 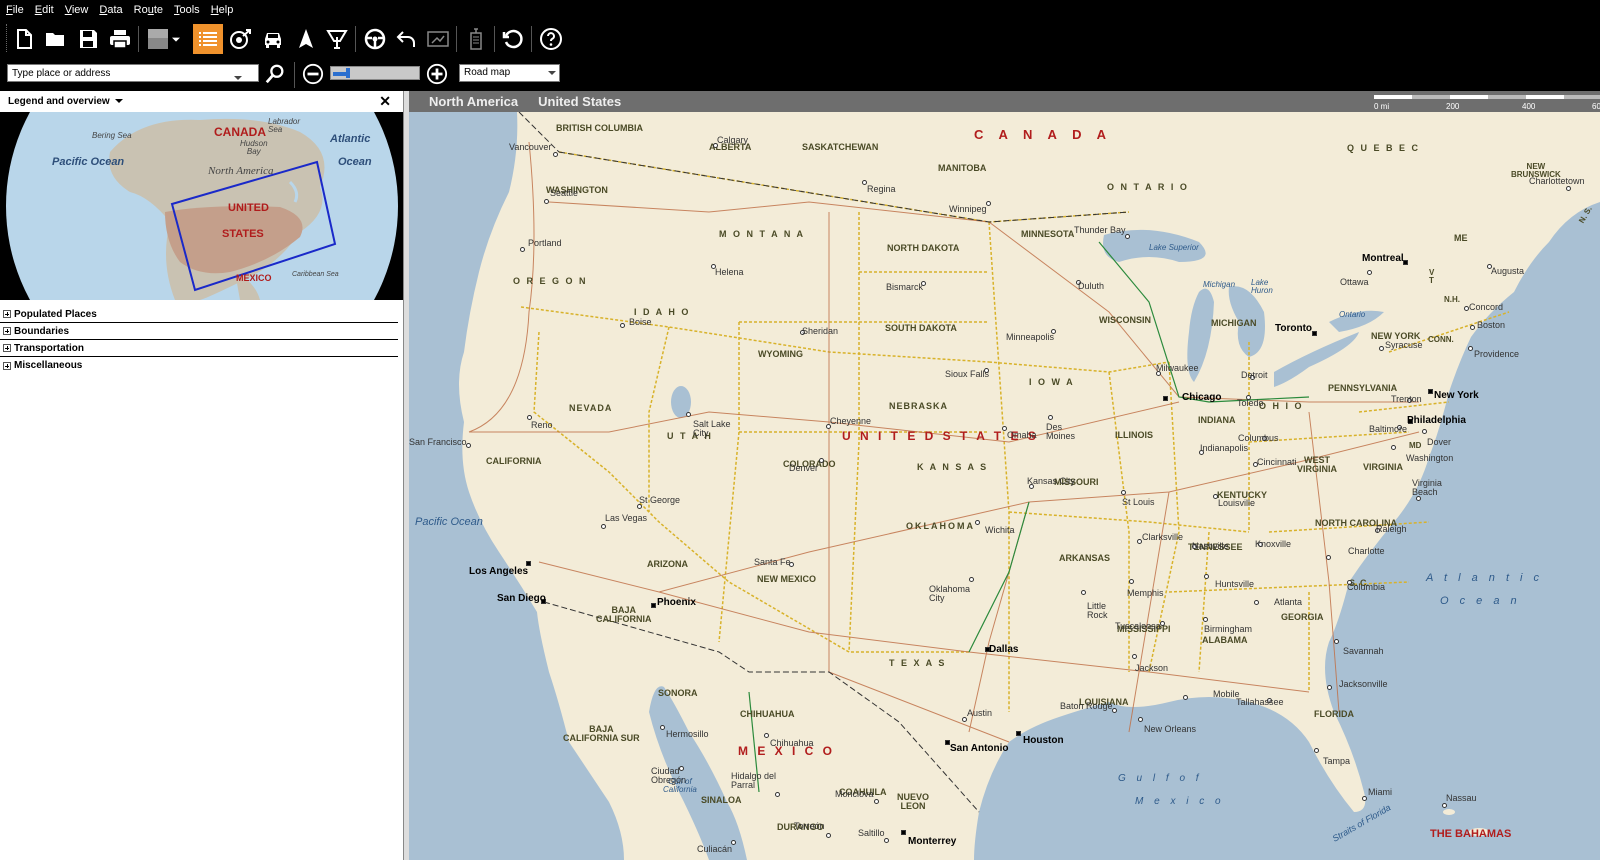 I want to click on city-label-hermosillo: Hermosillo, so click(x=687, y=734).